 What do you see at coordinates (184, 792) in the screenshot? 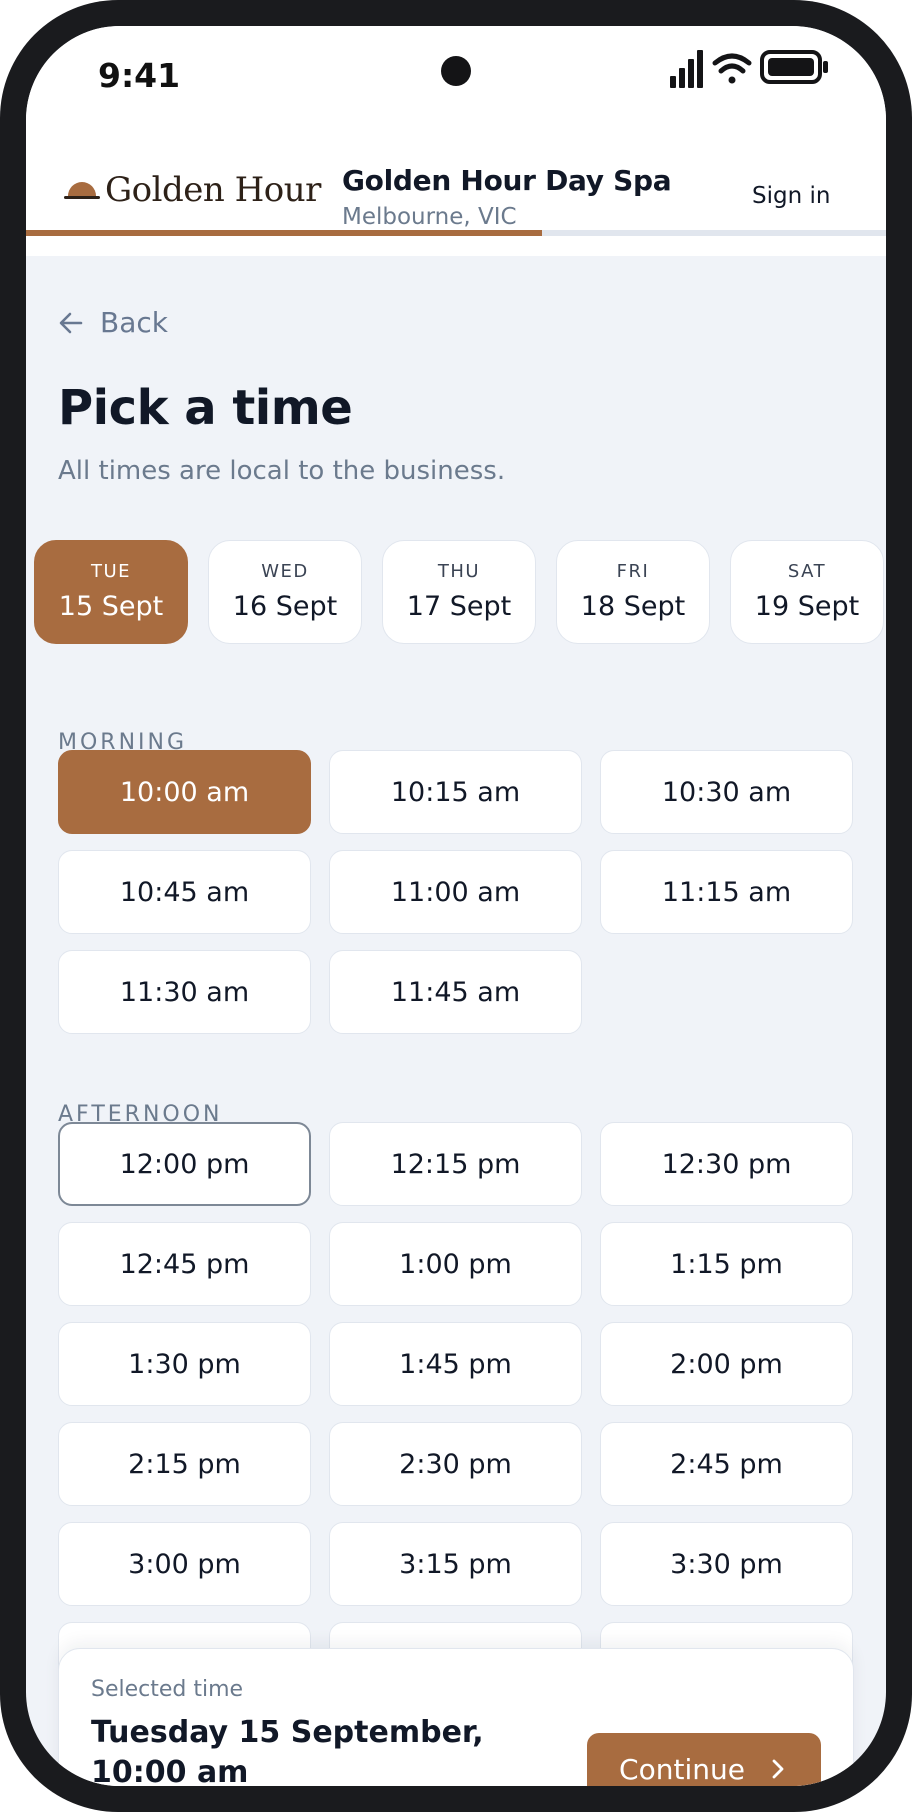
I see `time-slot-button: 10:00 am` at bounding box center [184, 792].